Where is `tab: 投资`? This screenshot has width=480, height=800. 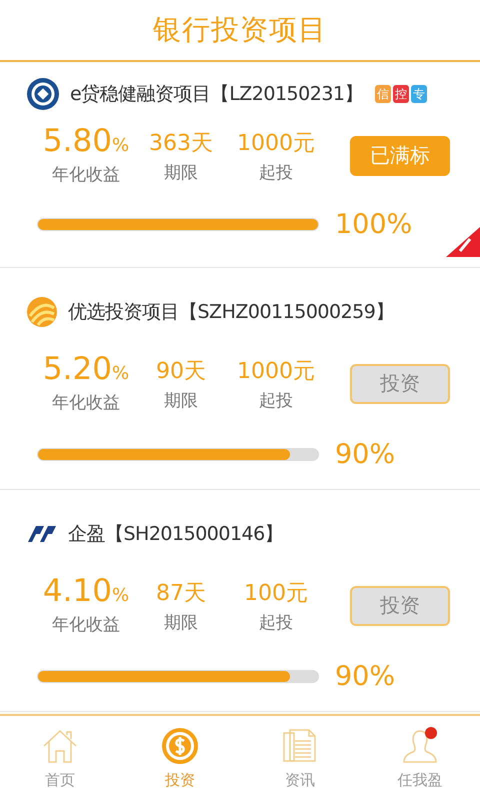
tab: 投资 is located at coordinates (180, 758).